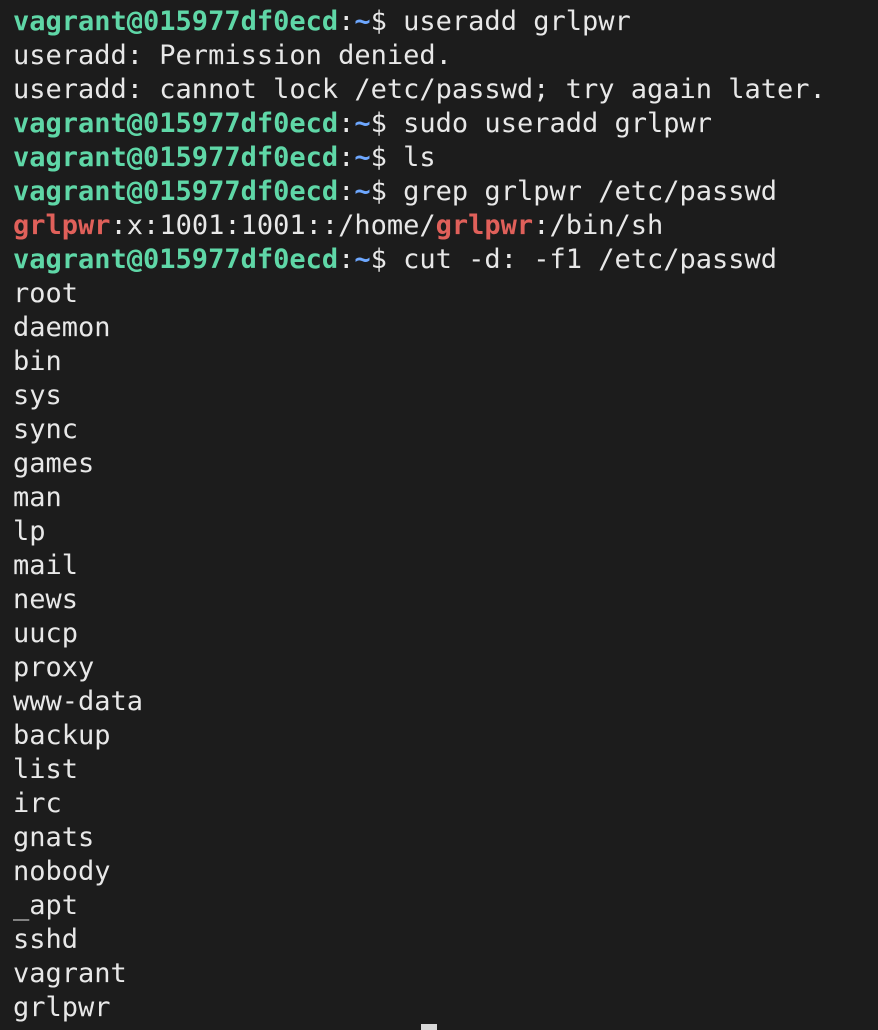  I want to click on user-list-item: news, so click(46, 599).